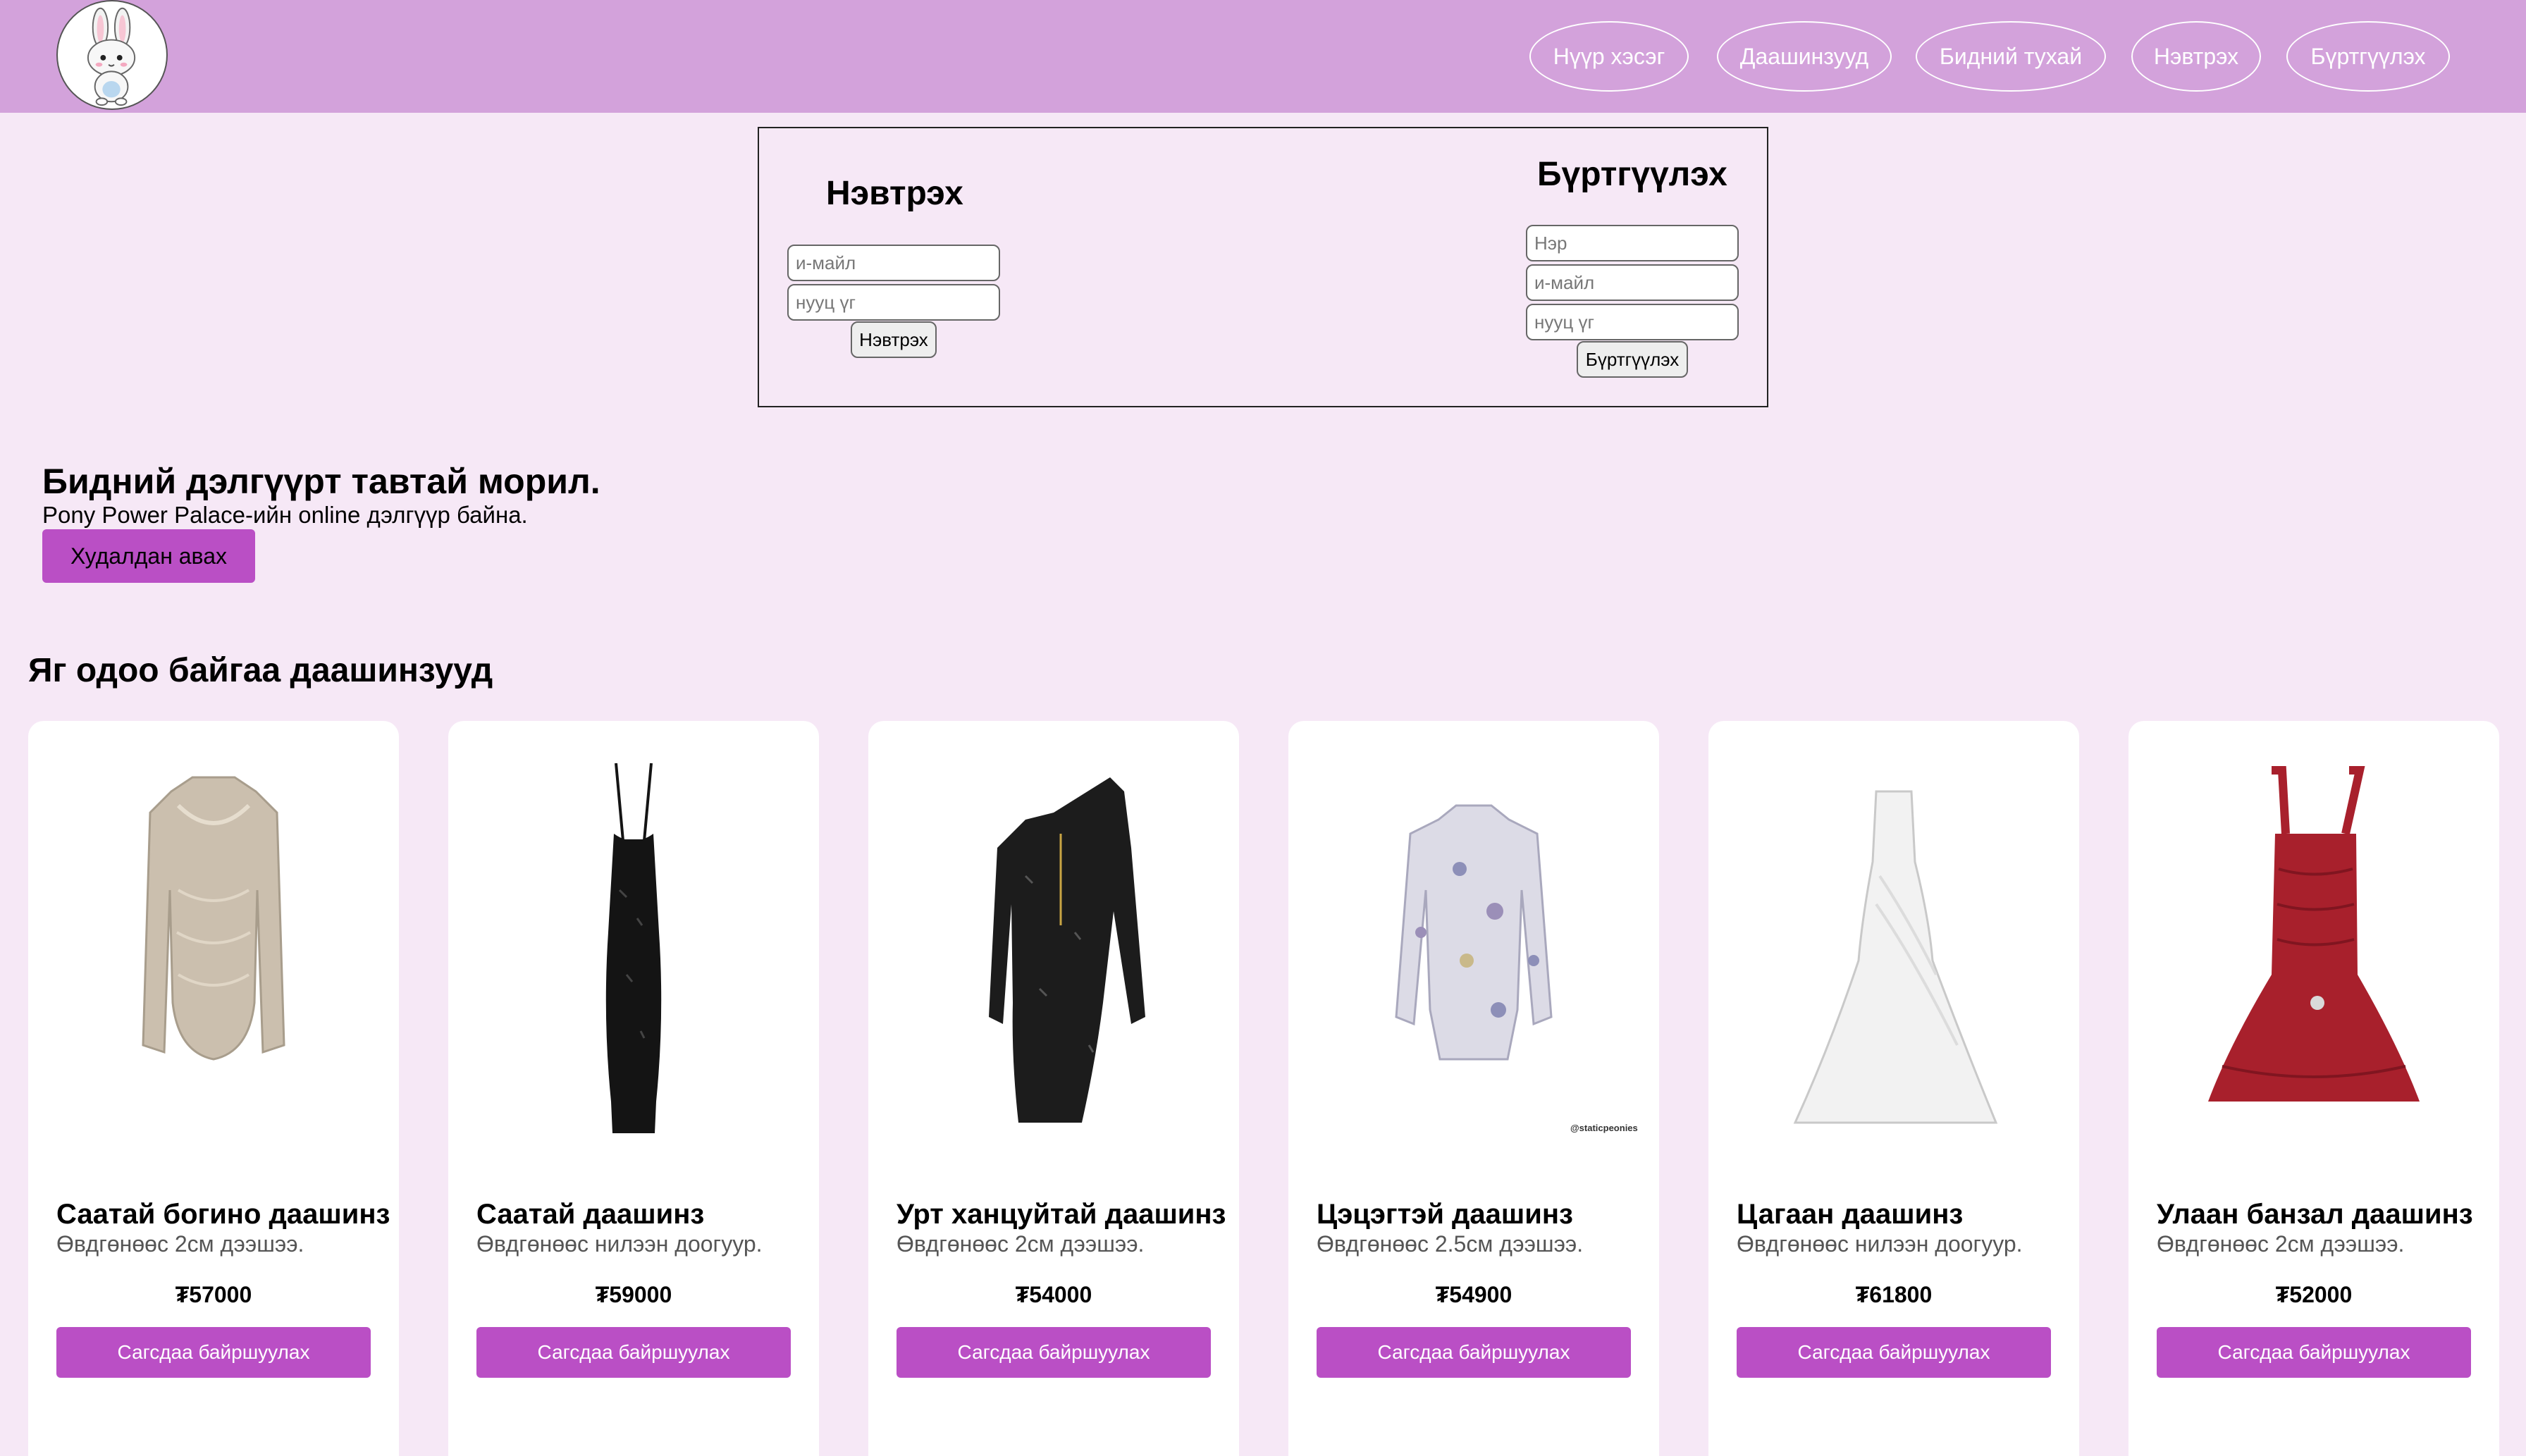  I want to click on product-price: ₮54000, so click(1053, 1294).